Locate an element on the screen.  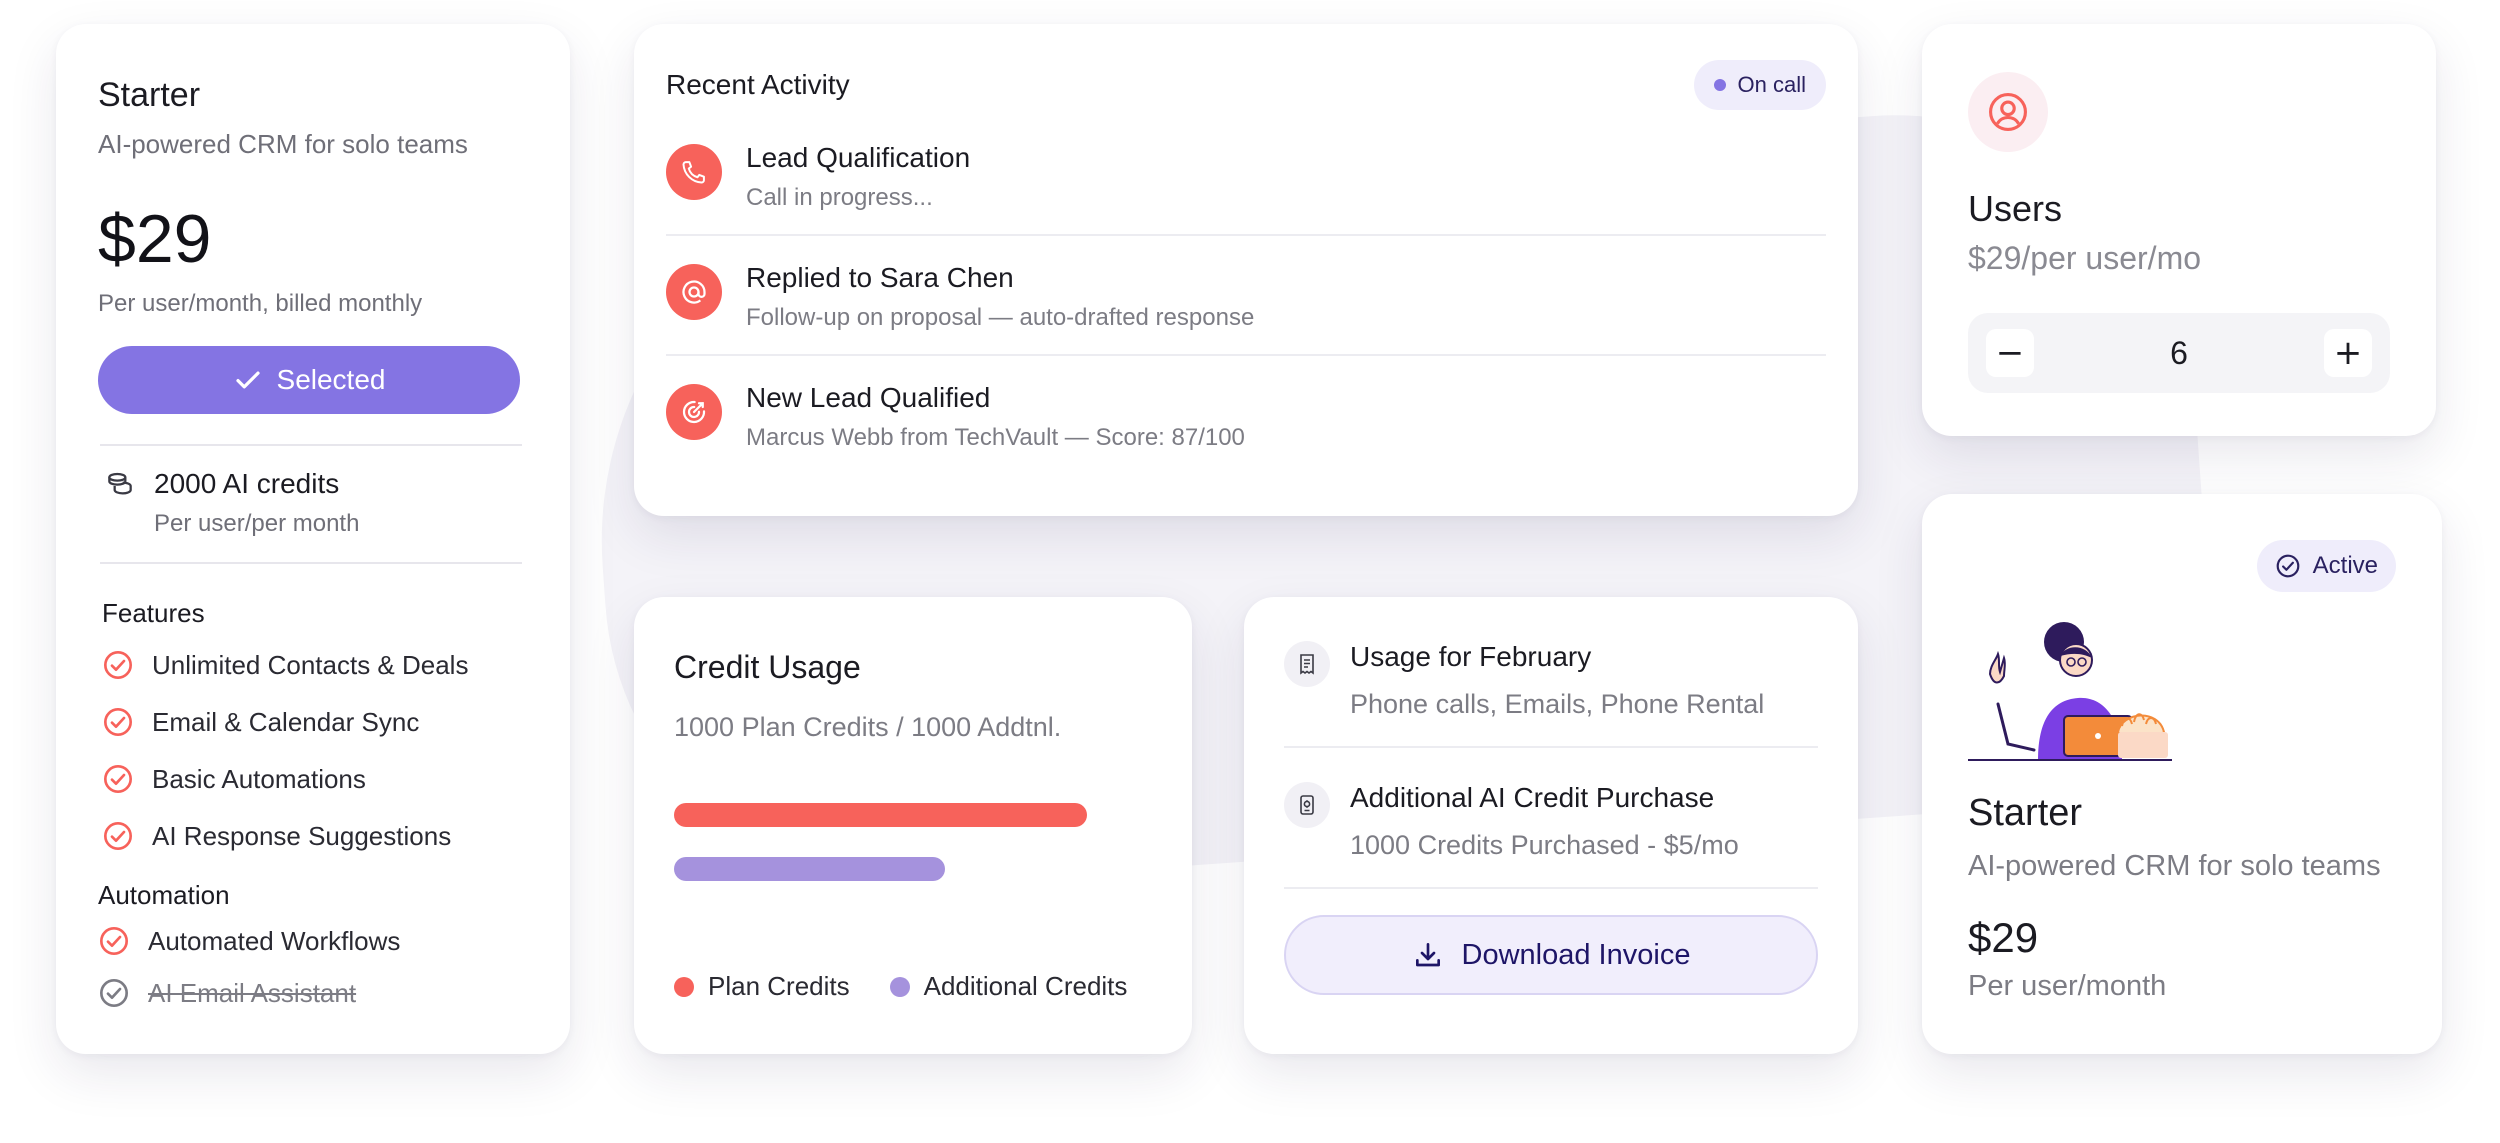
users-card: Users $29/per user/mo − 6 + is located at coordinates (2179, 230).